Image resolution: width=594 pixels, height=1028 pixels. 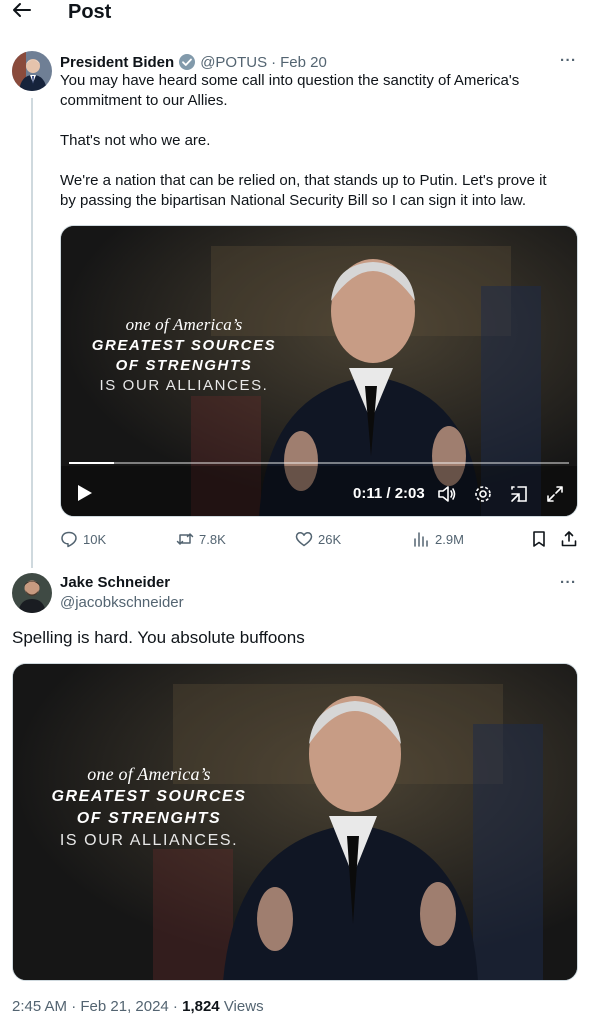 What do you see at coordinates (84, 493) in the screenshot?
I see `play-icon` at bounding box center [84, 493].